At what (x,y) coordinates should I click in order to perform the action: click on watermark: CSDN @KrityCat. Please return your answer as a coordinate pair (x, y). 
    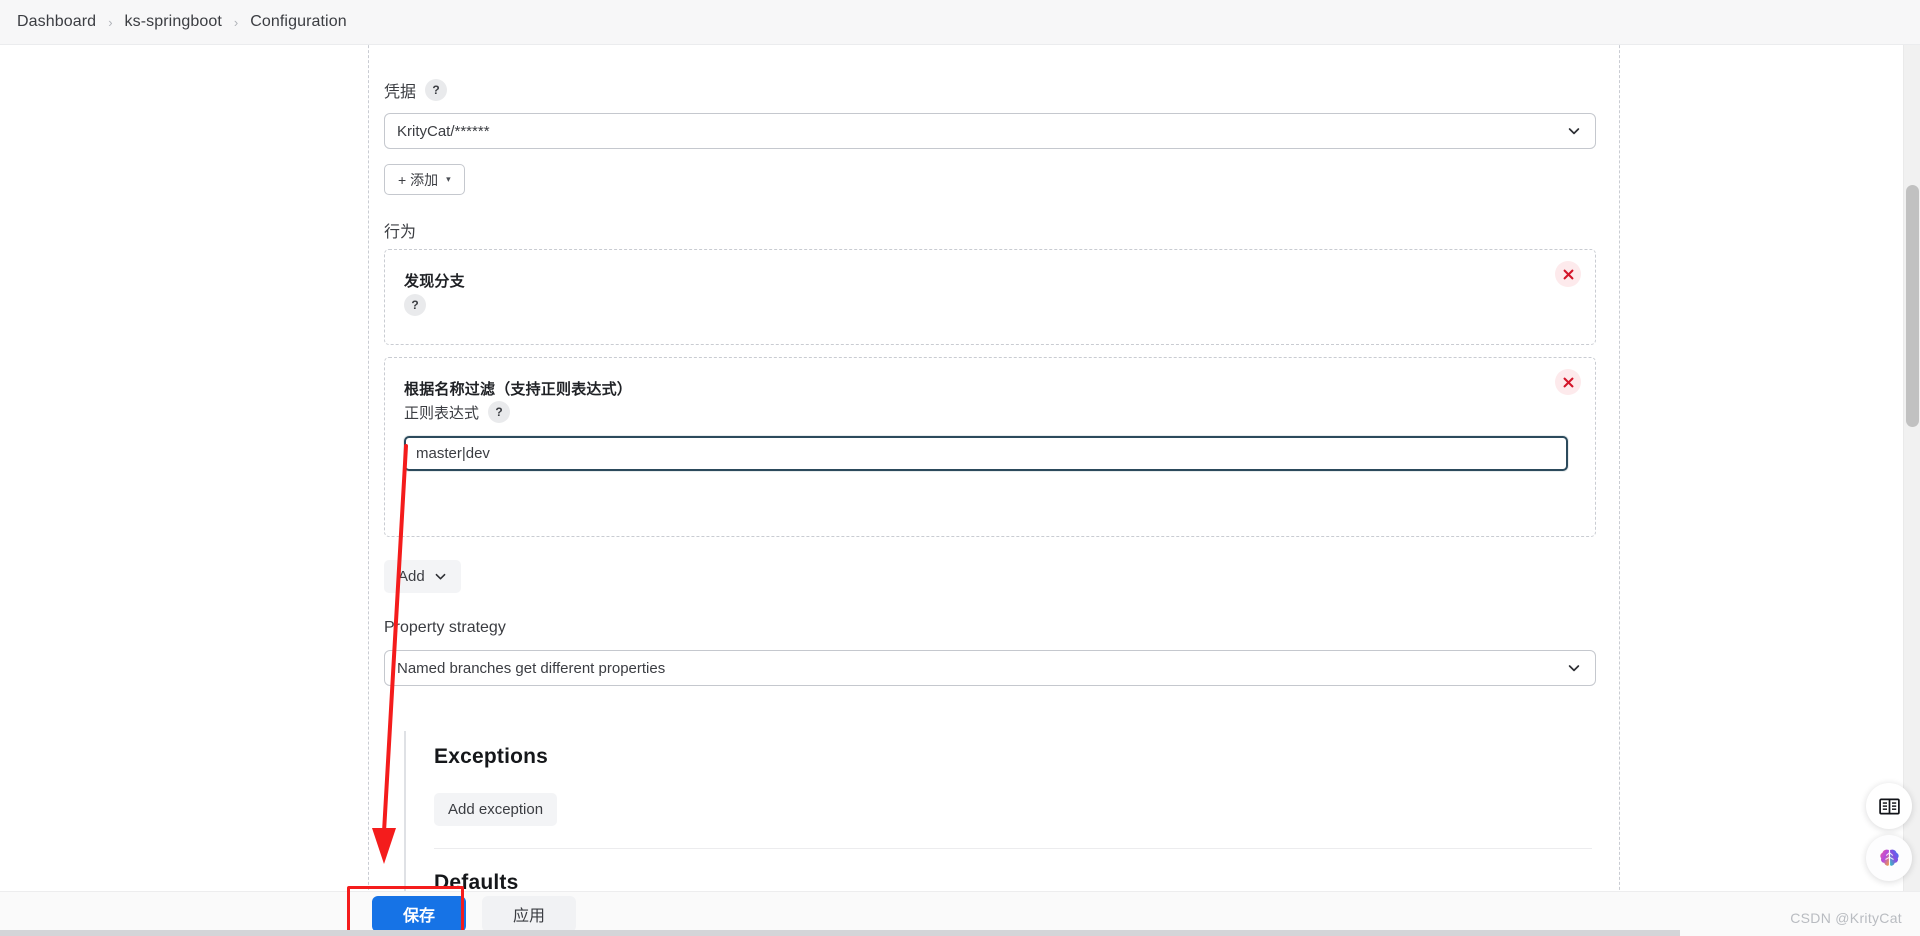
    Looking at the image, I should click on (1846, 918).